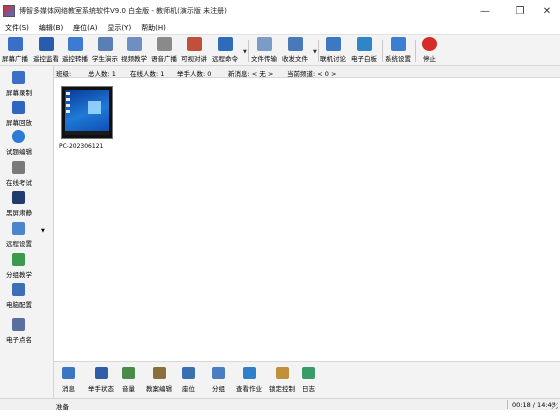  What do you see at coordinates (18, 77) in the screenshot?
I see `record-icon` at bounding box center [18, 77].